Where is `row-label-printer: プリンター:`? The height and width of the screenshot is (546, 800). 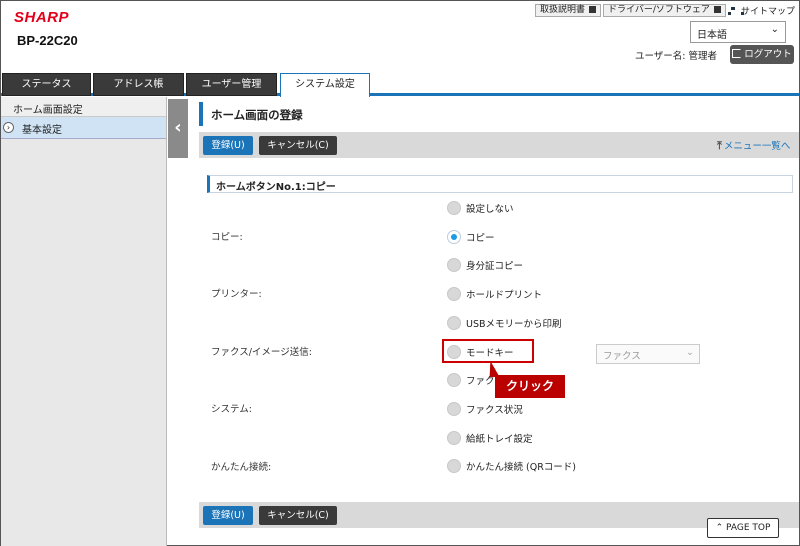
row-label-printer: プリンター: is located at coordinates (236, 294).